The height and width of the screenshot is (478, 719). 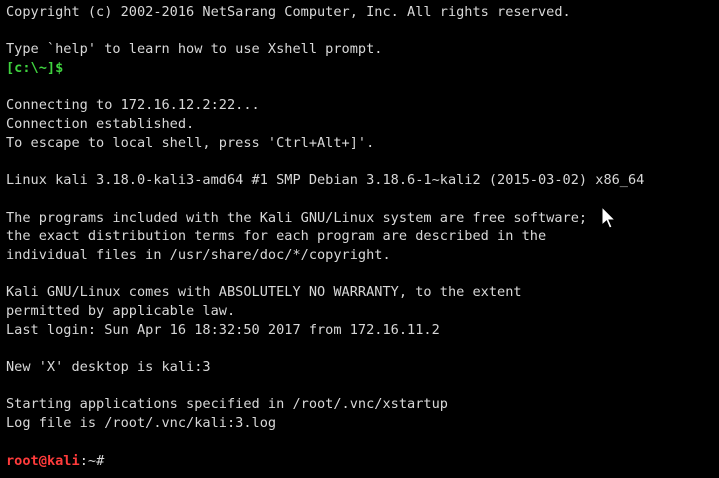 What do you see at coordinates (63, 460) in the screenshot?
I see `prompt-host: kali` at bounding box center [63, 460].